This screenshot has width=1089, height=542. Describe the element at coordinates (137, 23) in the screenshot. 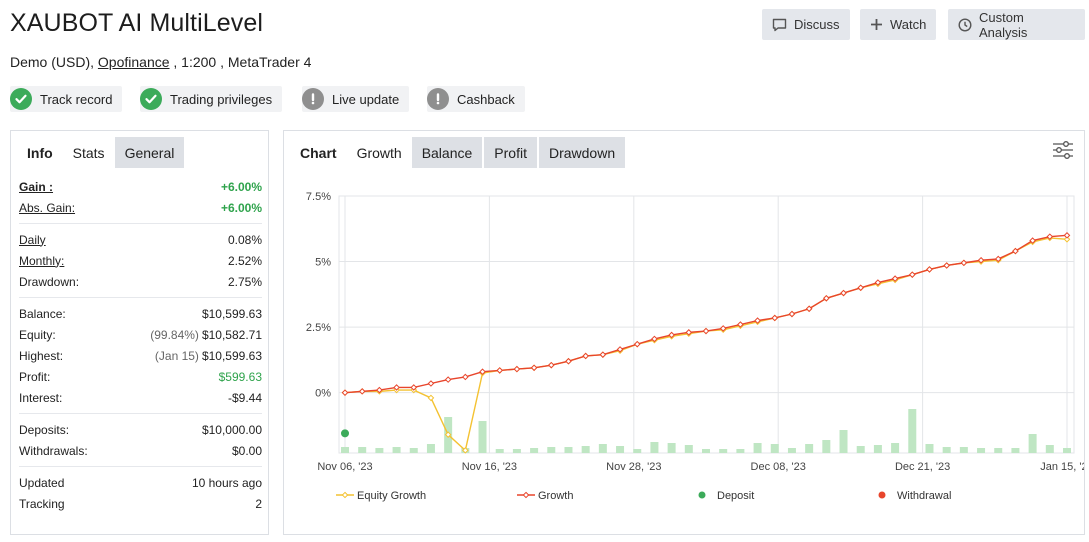

I see `page-title: XAUBOT AI MultiLevel` at that location.